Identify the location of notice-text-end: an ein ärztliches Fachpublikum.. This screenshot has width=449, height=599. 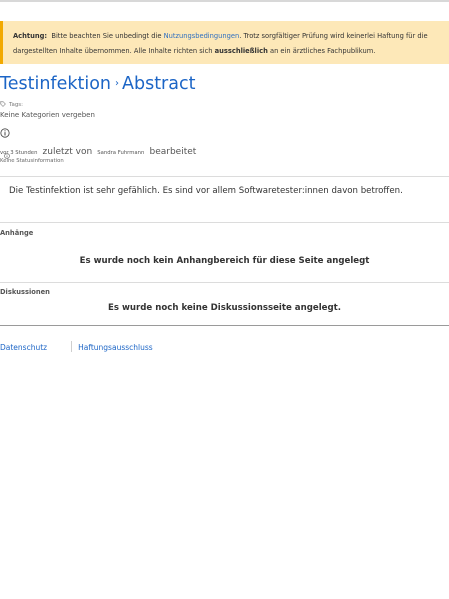
(321, 51).